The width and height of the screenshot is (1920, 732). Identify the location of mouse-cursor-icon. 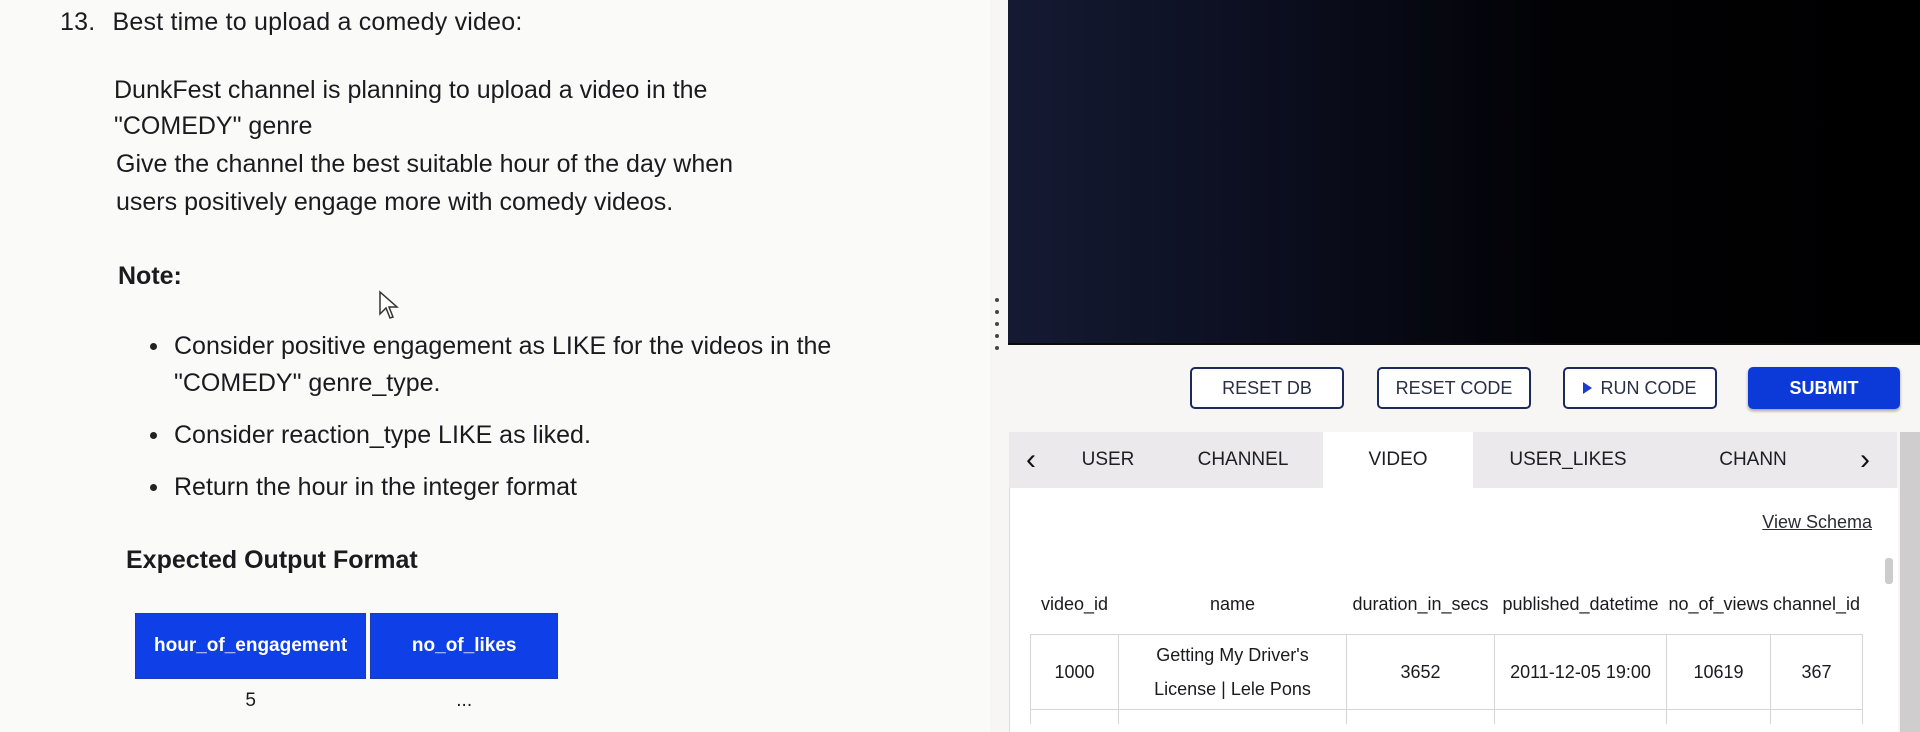
(389, 304).